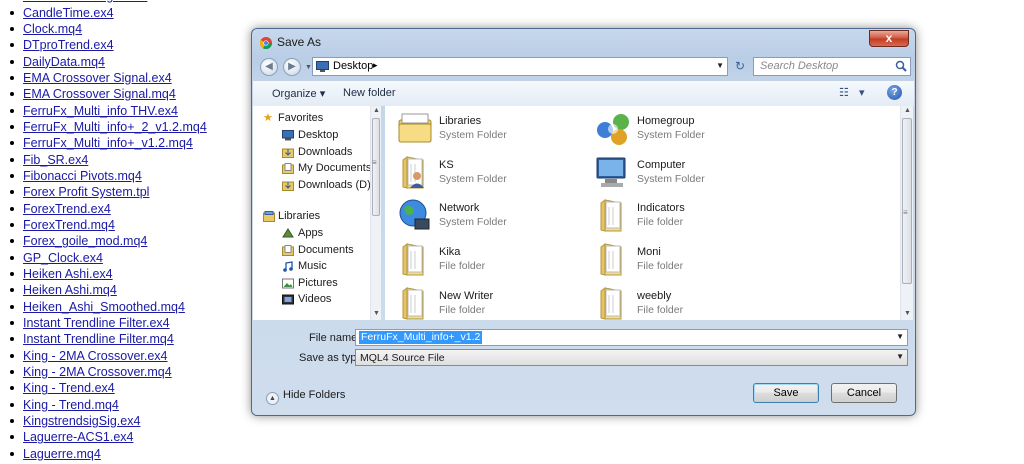 The width and height of the screenshot is (1024, 464). Describe the element at coordinates (900, 356) in the screenshot. I see `save-as-type-dropdown-icon: ▼` at that location.